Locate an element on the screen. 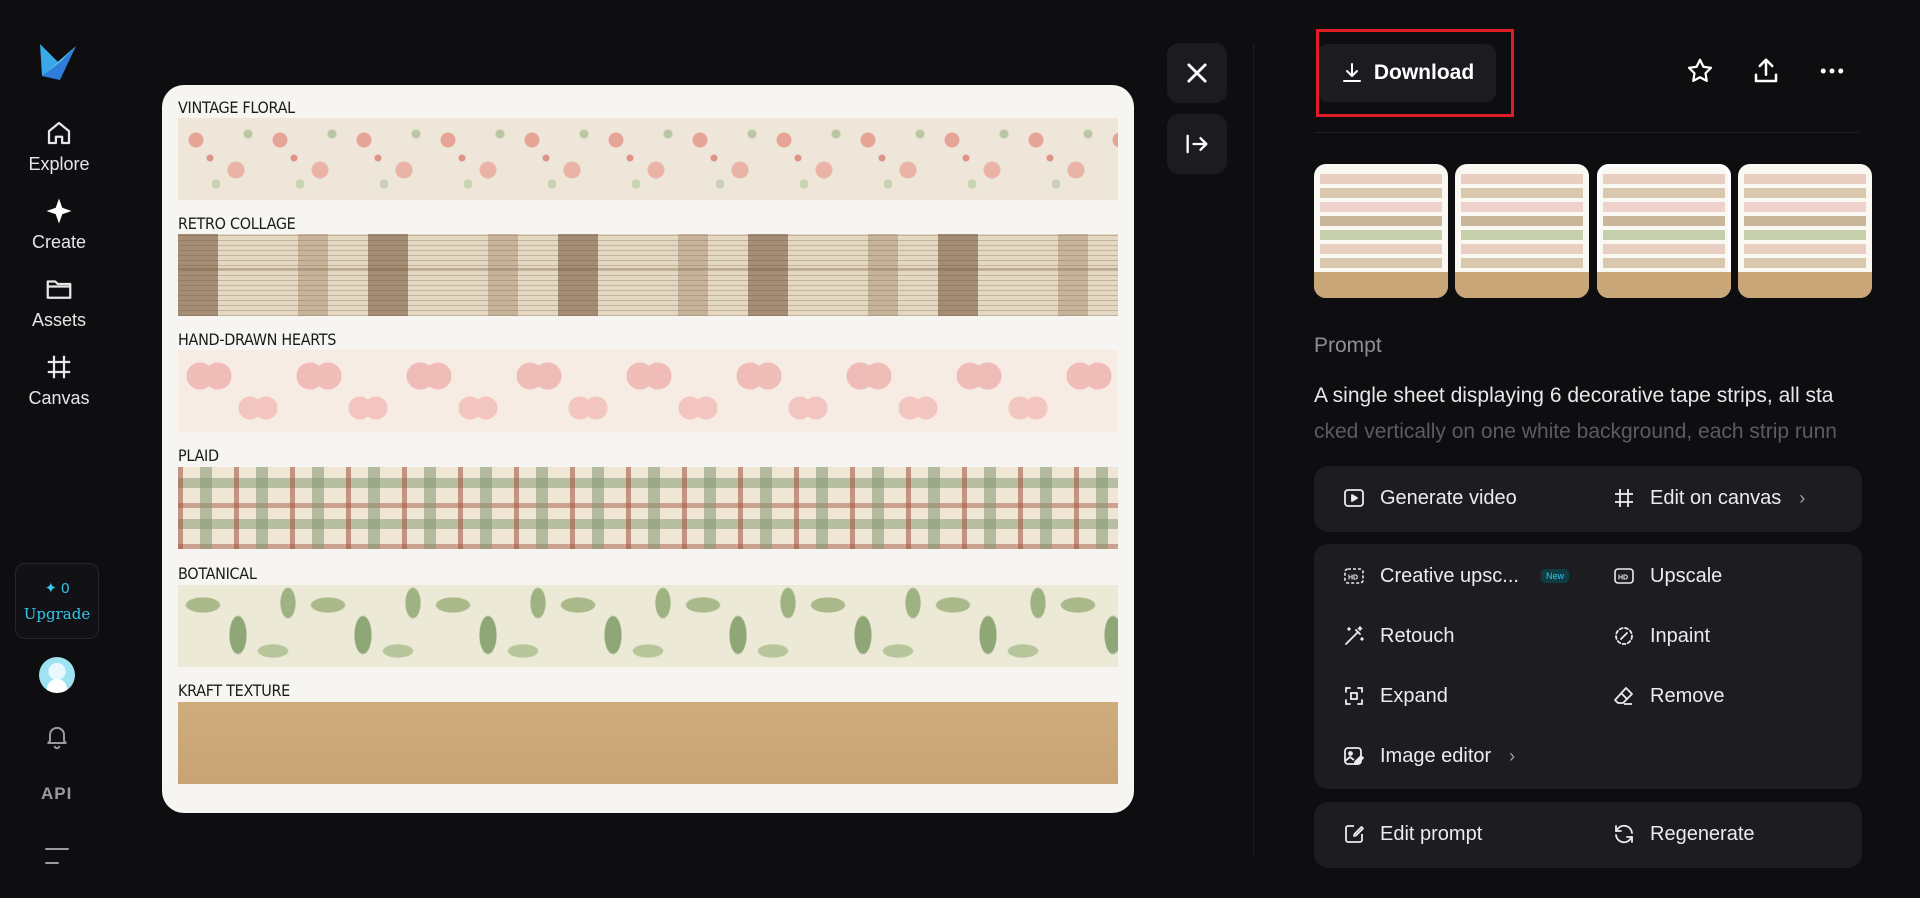  strip-label-botanical: BOTANICAL is located at coordinates (217, 573).